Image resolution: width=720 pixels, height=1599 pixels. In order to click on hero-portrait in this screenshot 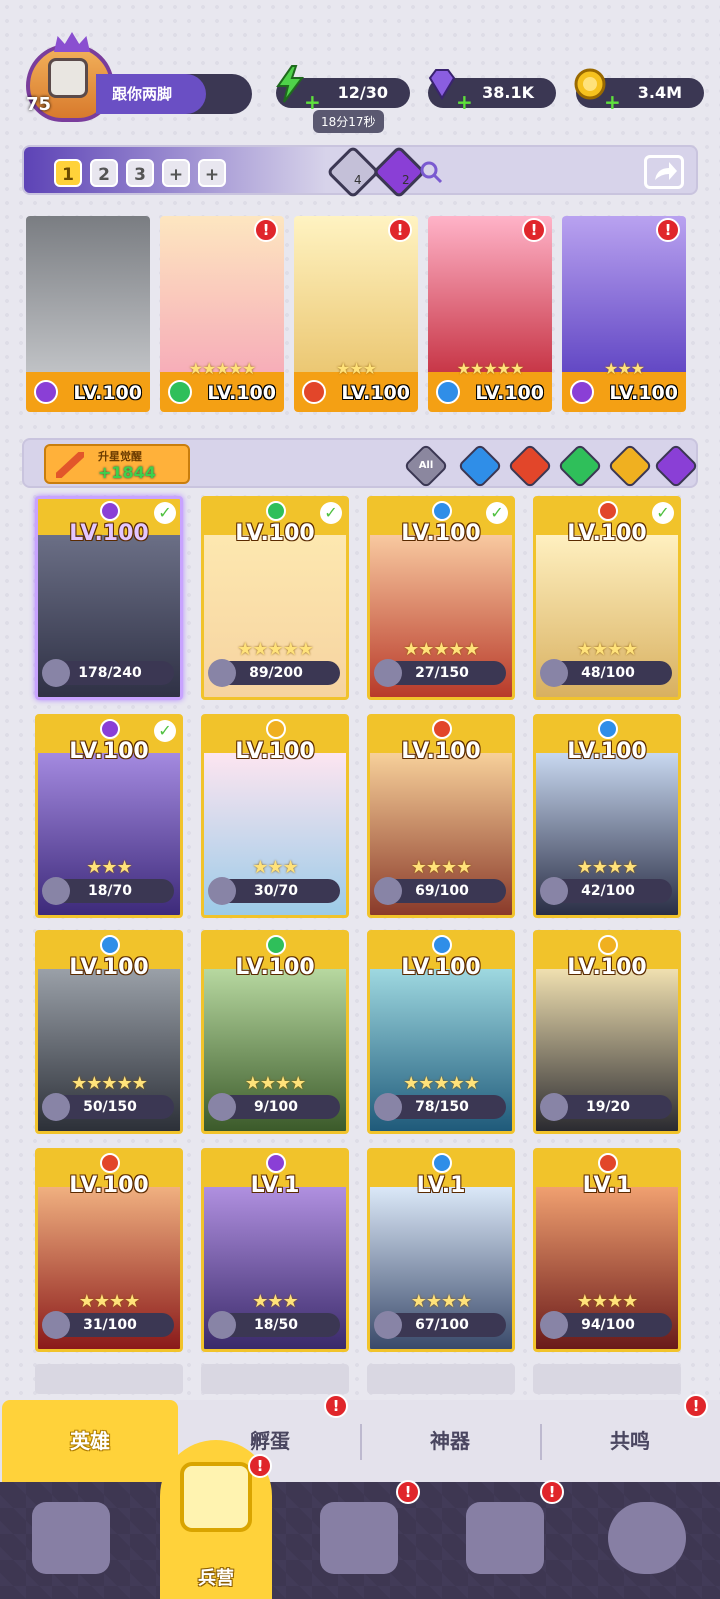, I will do `click(88, 302)`.